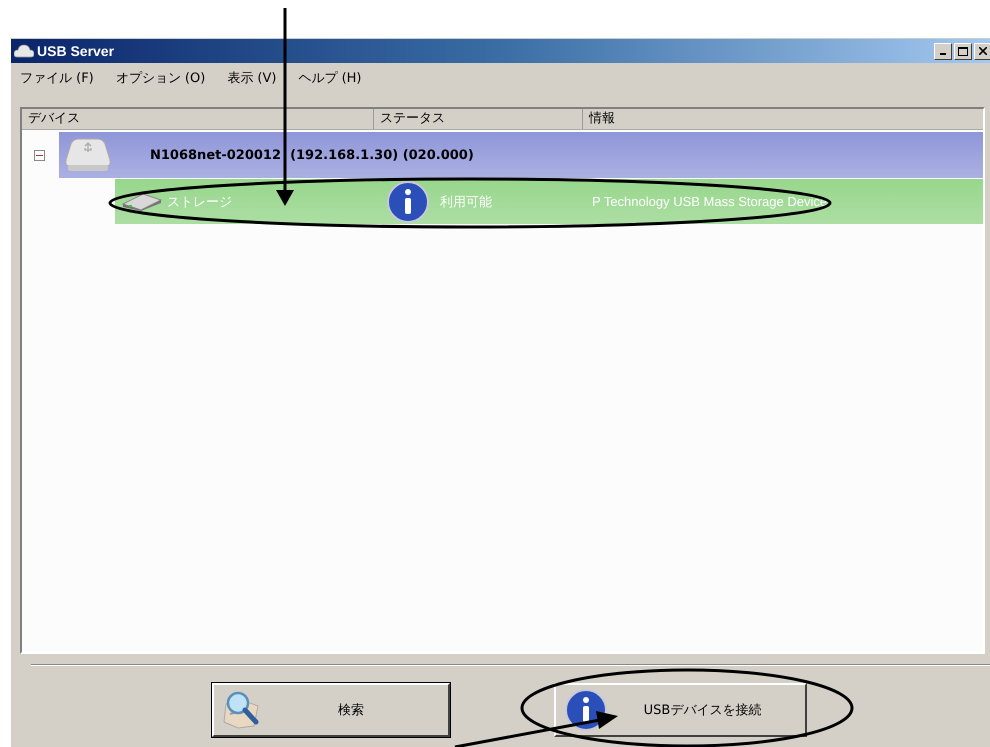 This screenshot has height=747, width=990. What do you see at coordinates (521, 155) in the screenshot?
I see `server-row: N1068net-020012 (192.168.1.30) (020.000)` at bounding box center [521, 155].